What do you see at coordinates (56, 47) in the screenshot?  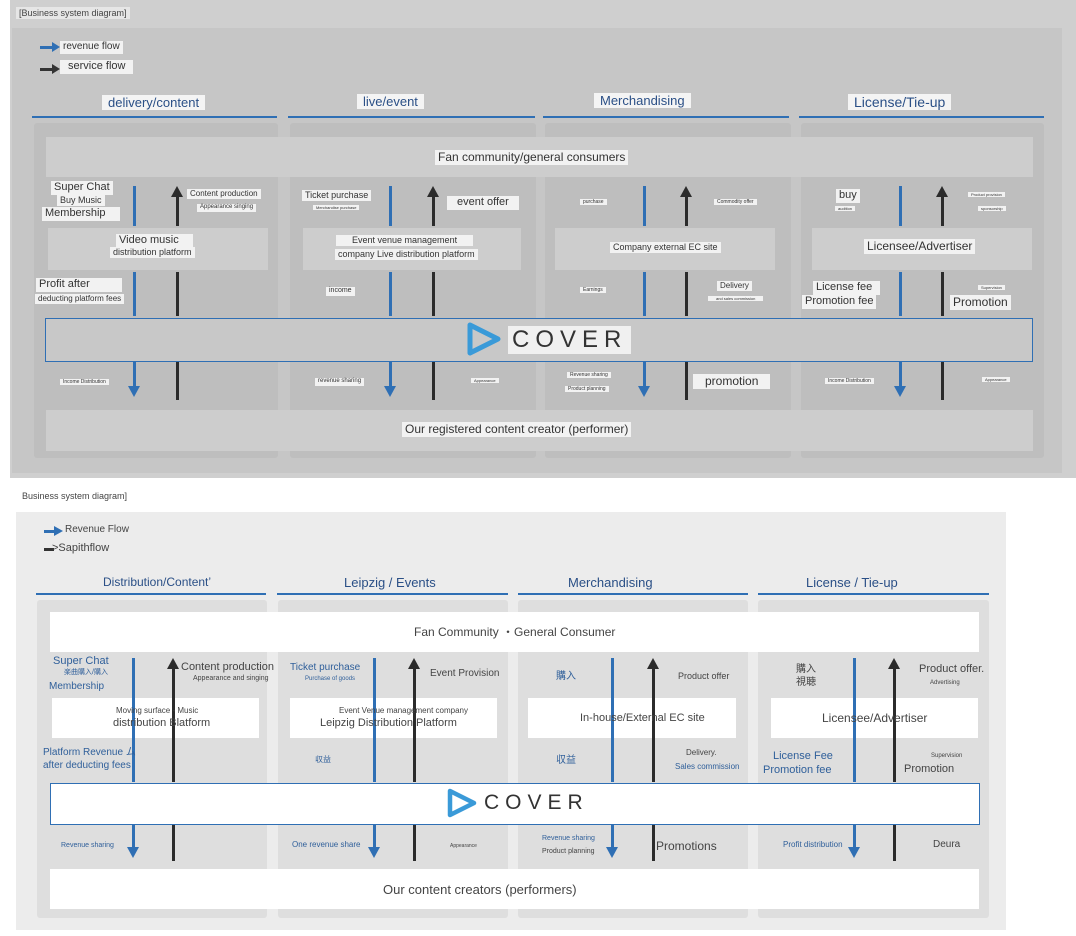 I see `legend-revenue-arrow-head` at bounding box center [56, 47].